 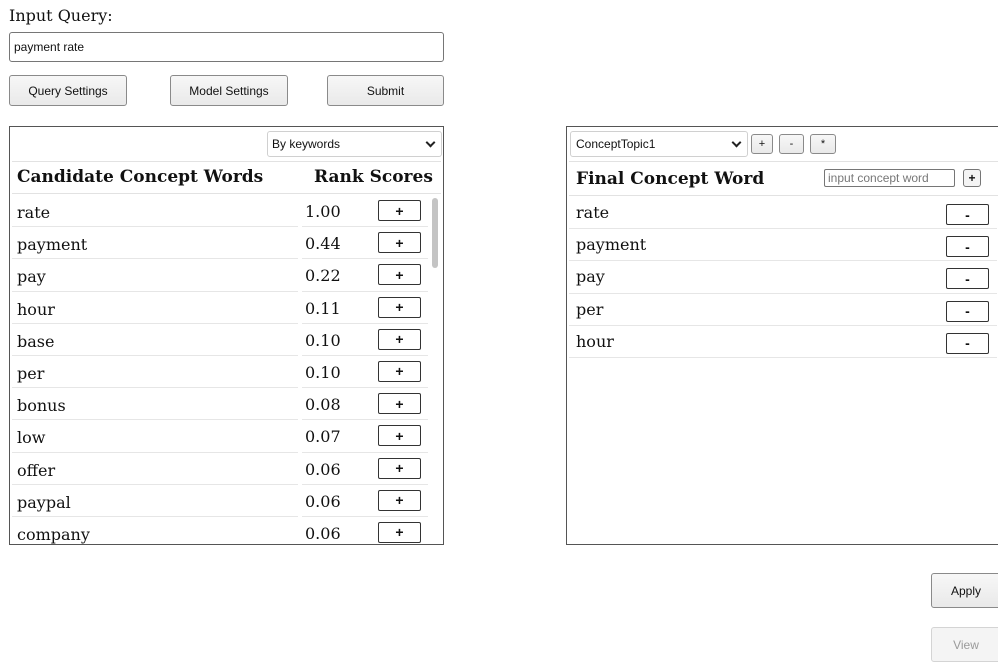 What do you see at coordinates (616, 144) in the screenshot?
I see `topic-select-value: ConceptTopic1` at bounding box center [616, 144].